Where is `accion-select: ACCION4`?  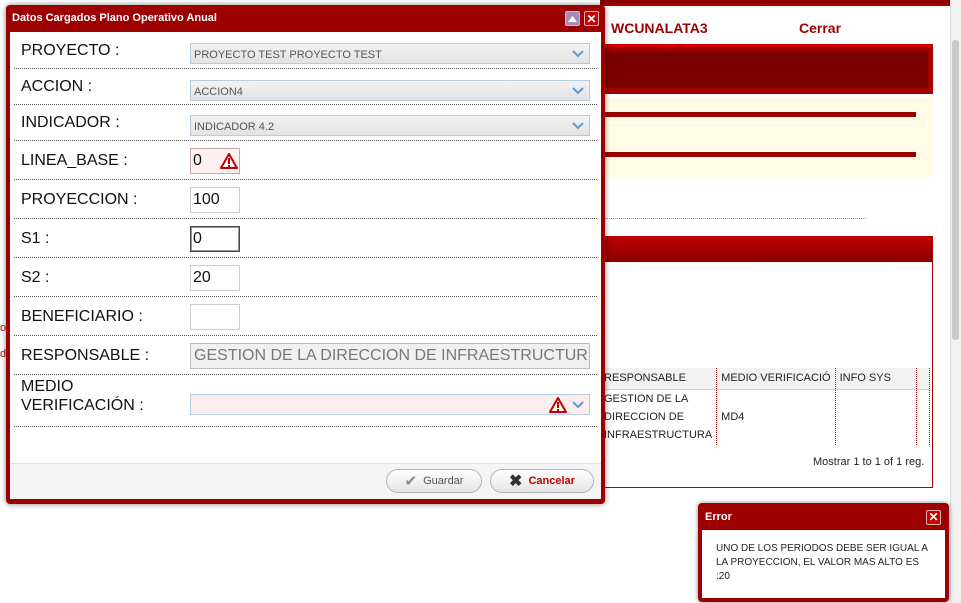
accion-select: ACCION4 is located at coordinates (390, 90).